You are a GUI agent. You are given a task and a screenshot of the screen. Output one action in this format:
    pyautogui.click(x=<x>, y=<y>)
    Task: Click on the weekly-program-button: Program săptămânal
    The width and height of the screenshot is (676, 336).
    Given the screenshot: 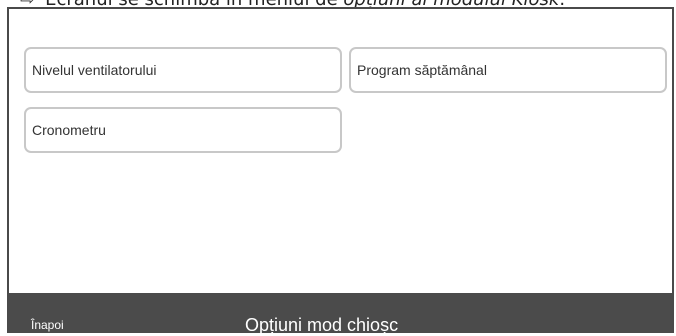 What is the action you would take?
    pyautogui.click(x=508, y=70)
    